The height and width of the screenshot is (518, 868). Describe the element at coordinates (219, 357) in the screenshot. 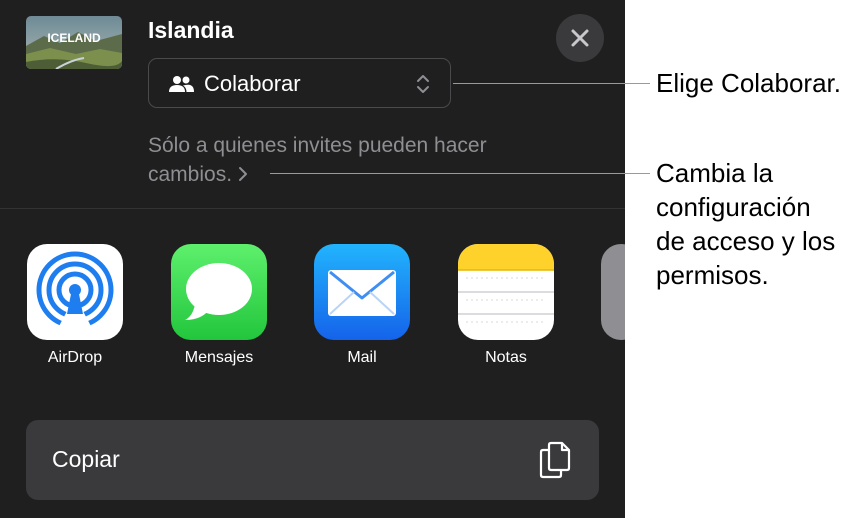

I see `app-name-messages: Mensajes` at that location.